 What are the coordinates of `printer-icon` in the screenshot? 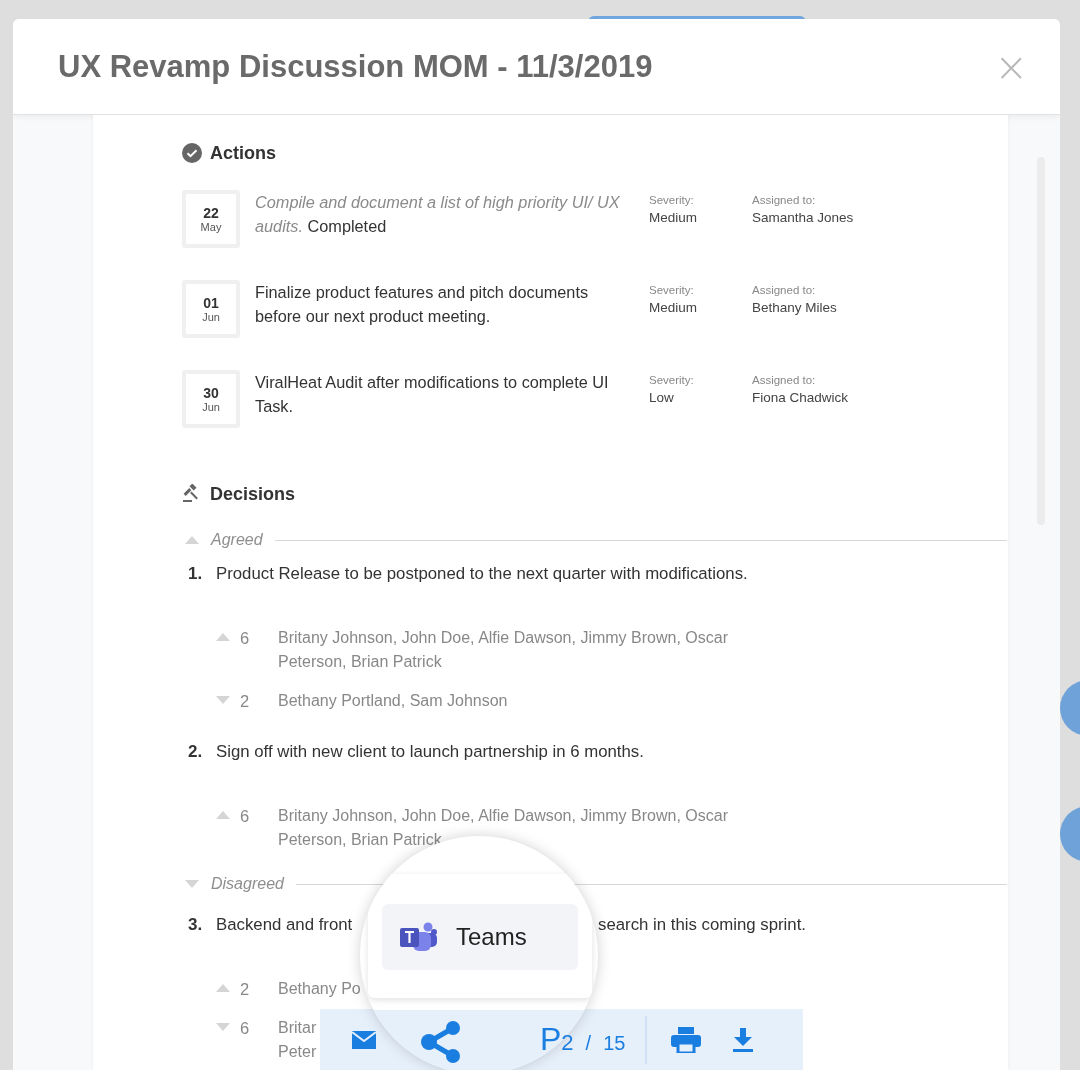 It's located at (686, 1039).